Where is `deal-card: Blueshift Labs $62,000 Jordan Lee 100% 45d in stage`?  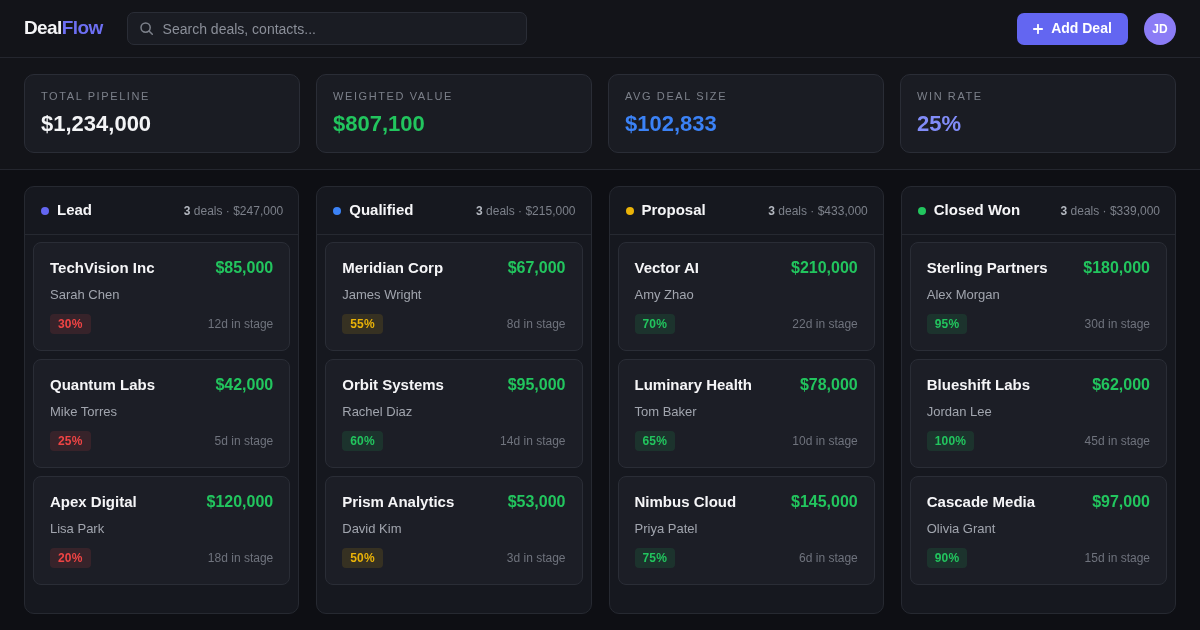 deal-card: Blueshift Labs $62,000 Jordan Lee 100% 45d in stage is located at coordinates (1038, 413).